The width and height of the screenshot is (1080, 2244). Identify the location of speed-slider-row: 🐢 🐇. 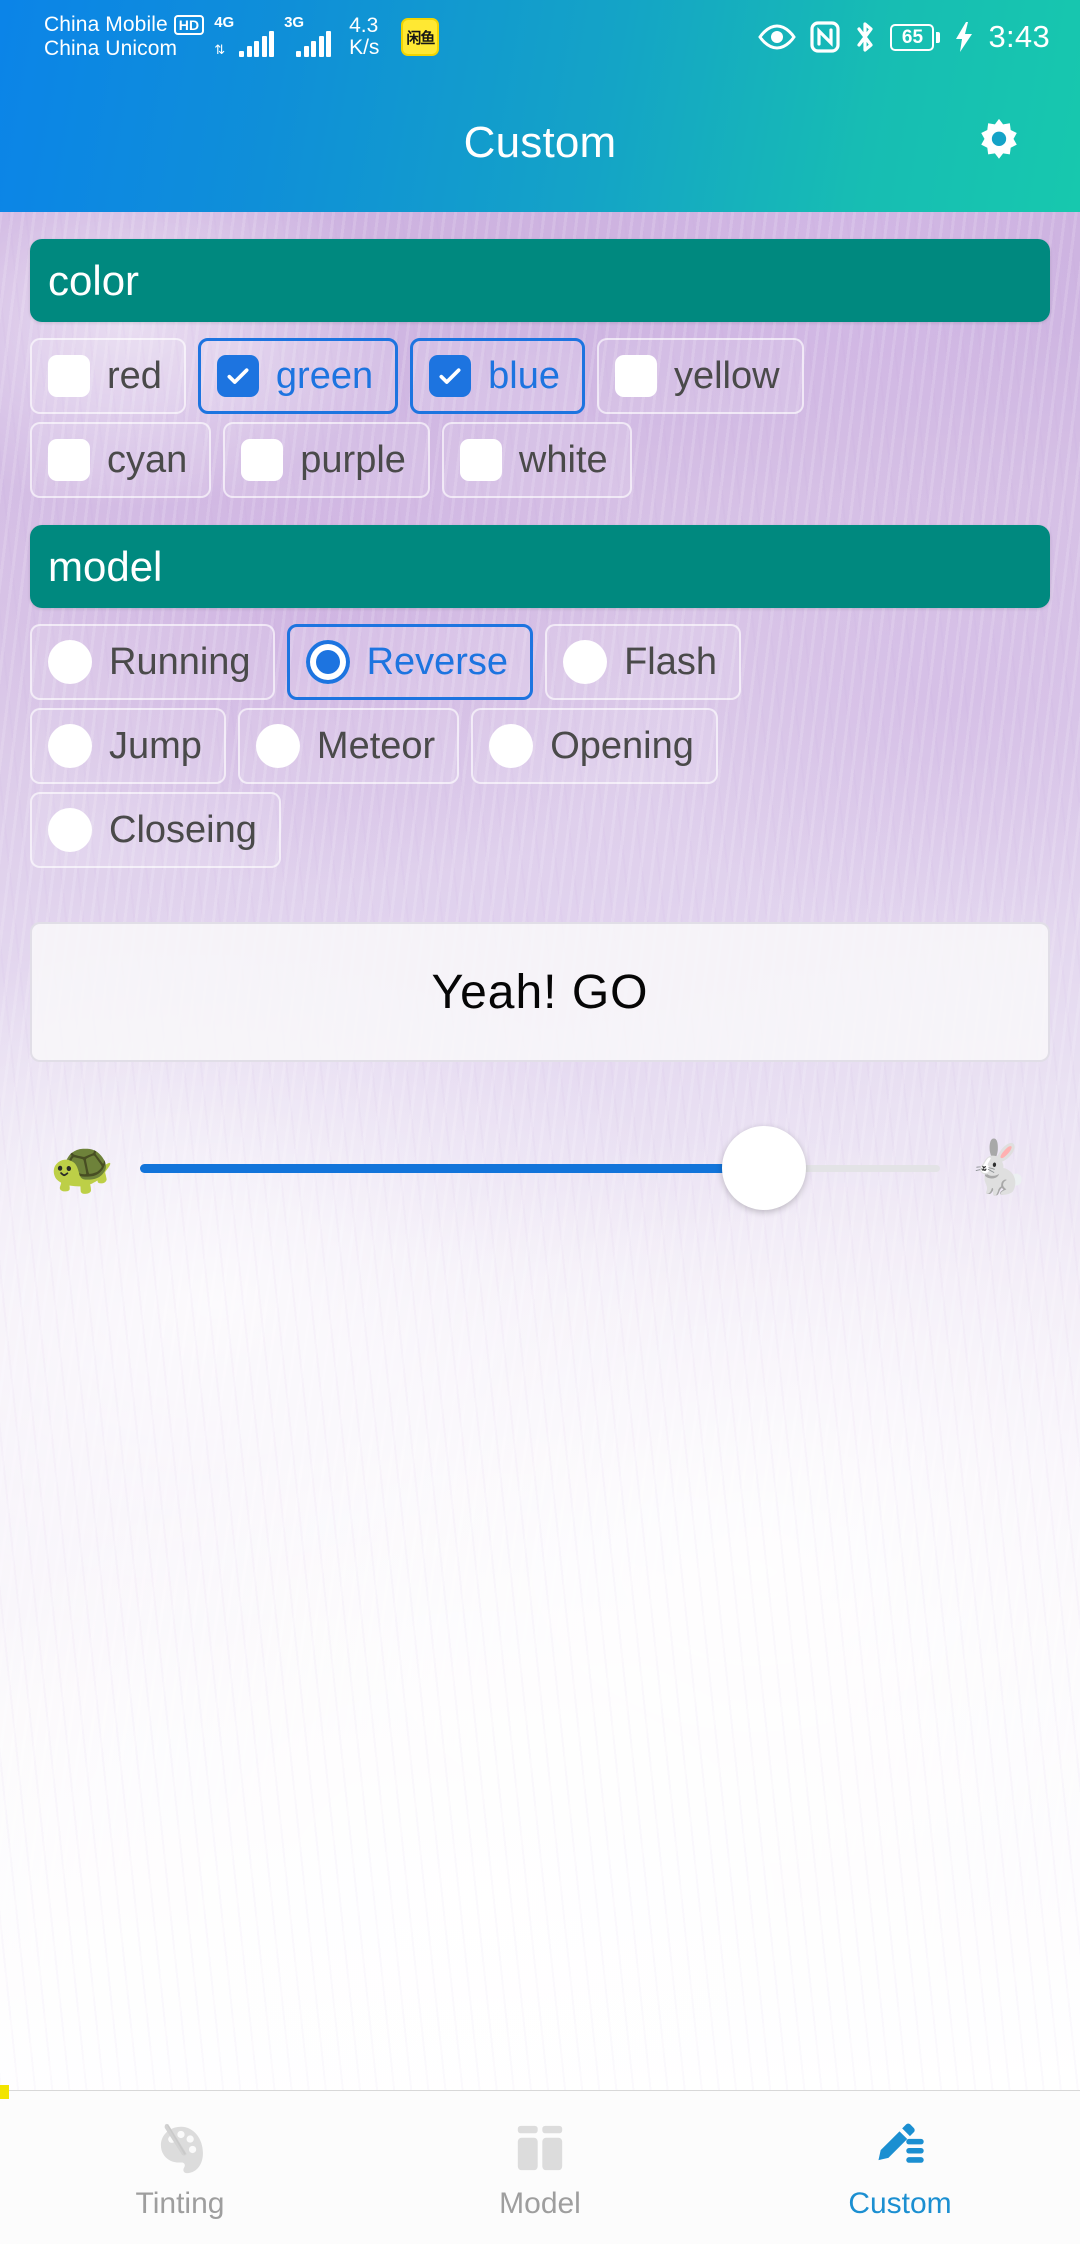
(540, 1168).